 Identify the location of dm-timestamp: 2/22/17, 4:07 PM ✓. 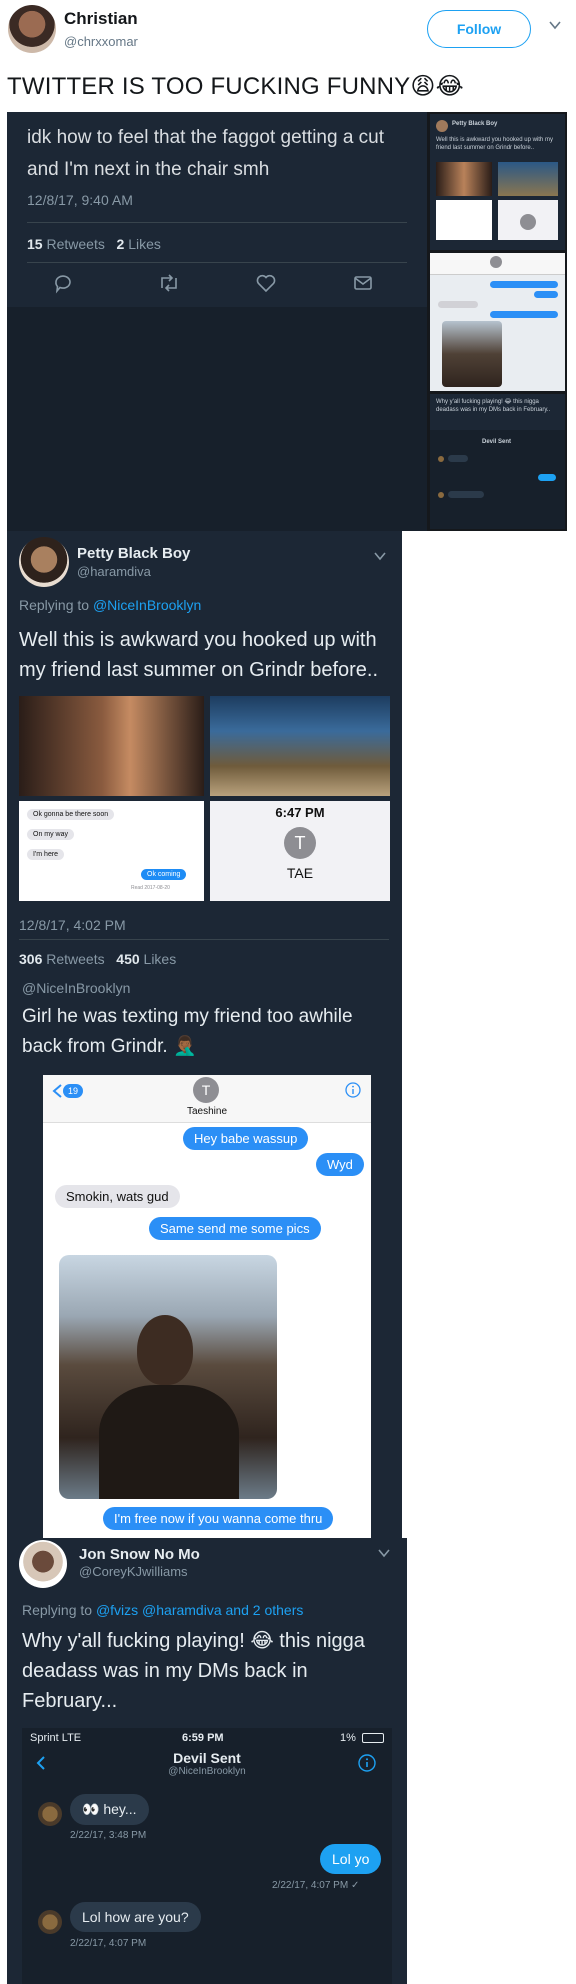
(316, 1885).